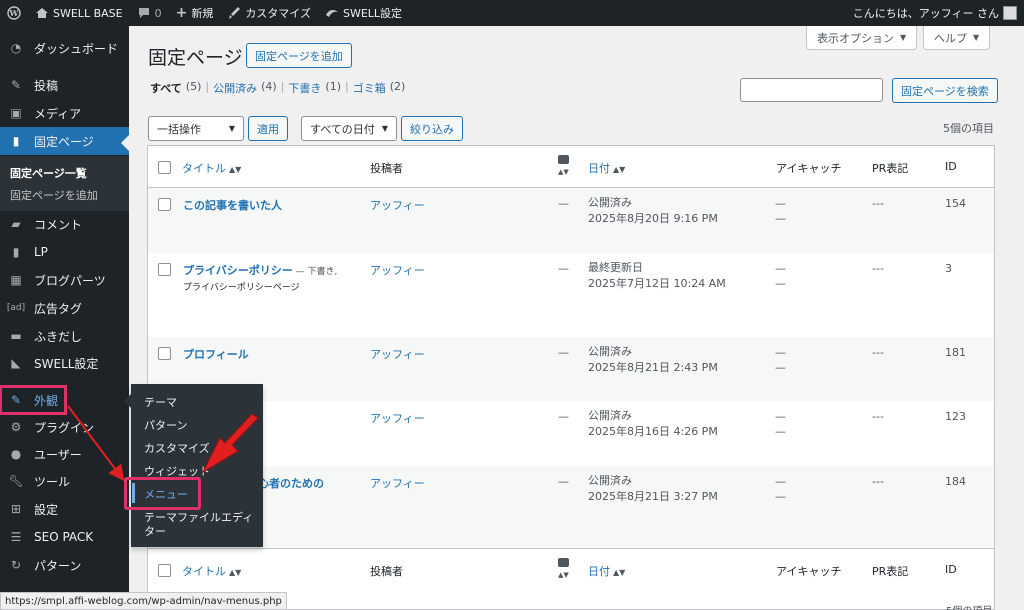  What do you see at coordinates (76, 48) in the screenshot?
I see `sidebar-item-label: ダッシュボード` at bounding box center [76, 48].